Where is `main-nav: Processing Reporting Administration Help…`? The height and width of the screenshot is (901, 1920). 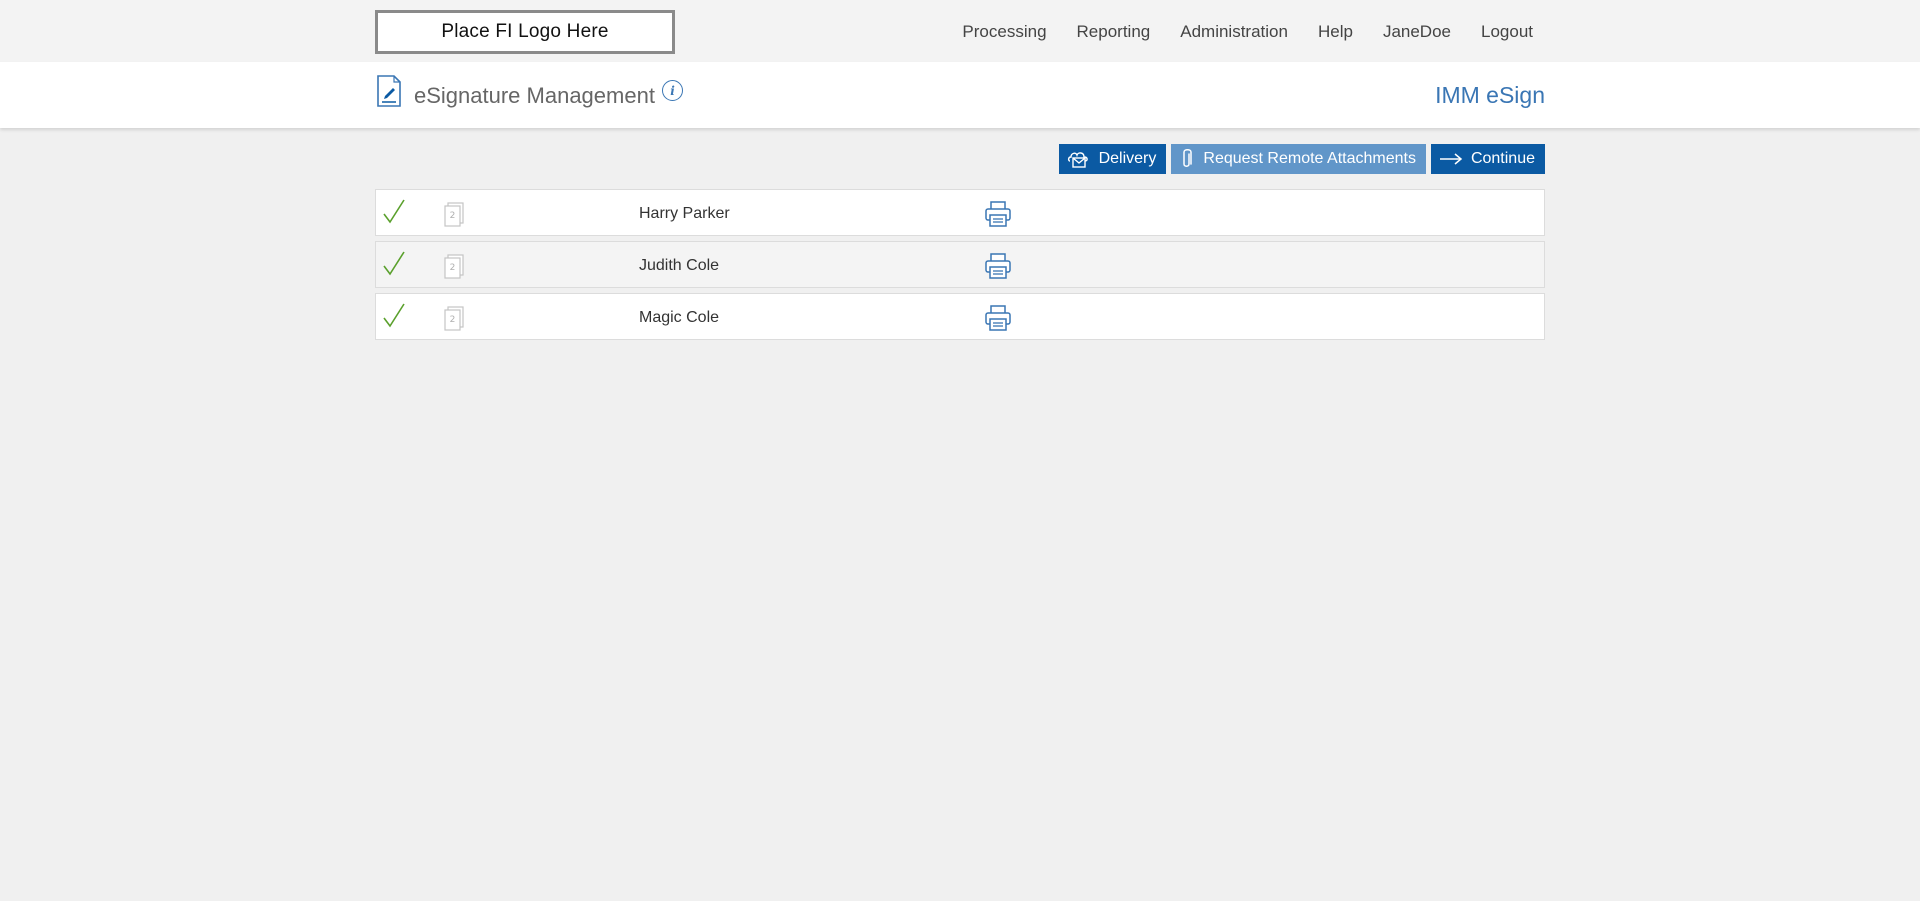 main-nav: Processing Reporting Administration Help… is located at coordinates (1232, 32).